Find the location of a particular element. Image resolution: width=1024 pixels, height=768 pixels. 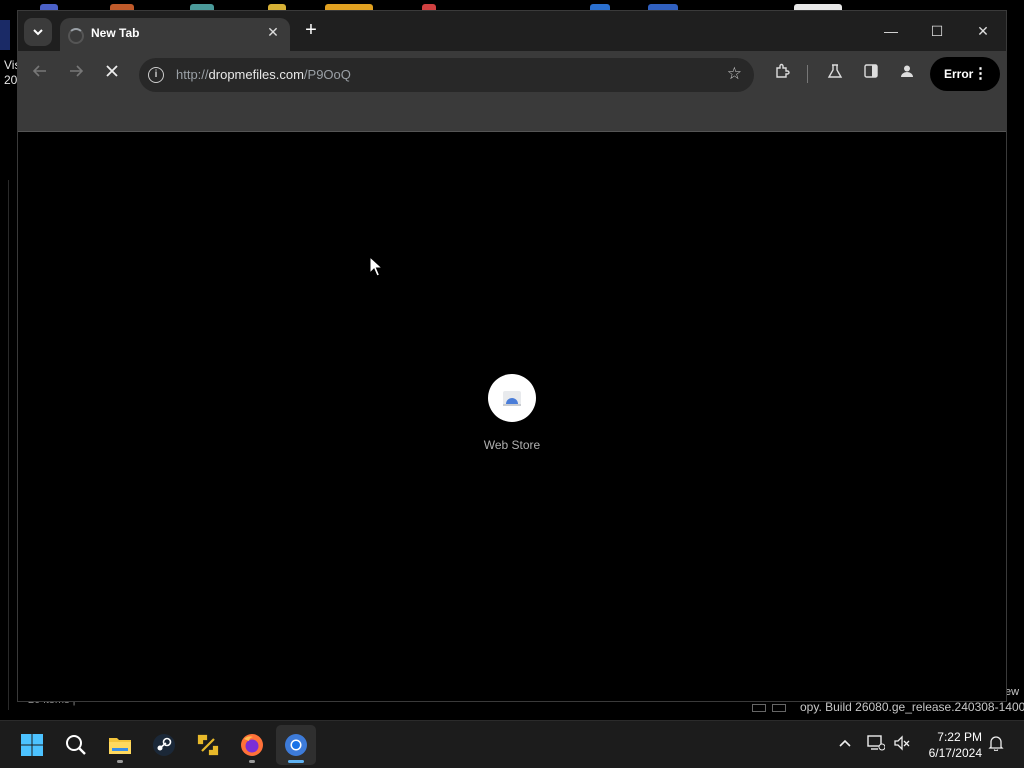

taskbar: 7:22 PM 6/17/2024 is located at coordinates (512, 744).